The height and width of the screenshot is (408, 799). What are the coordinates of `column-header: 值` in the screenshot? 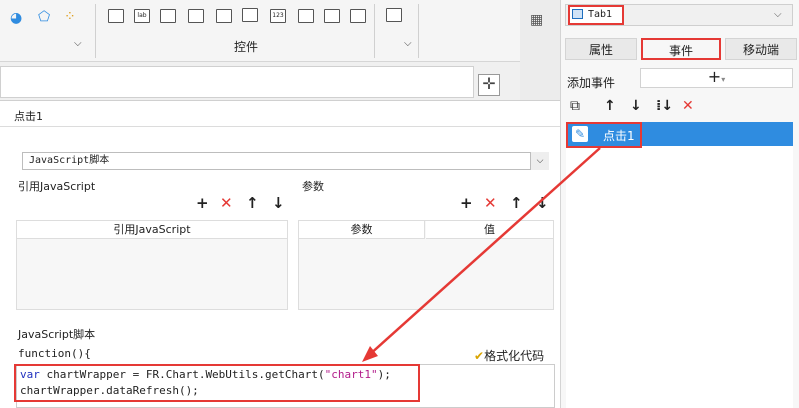 It's located at (489, 230).